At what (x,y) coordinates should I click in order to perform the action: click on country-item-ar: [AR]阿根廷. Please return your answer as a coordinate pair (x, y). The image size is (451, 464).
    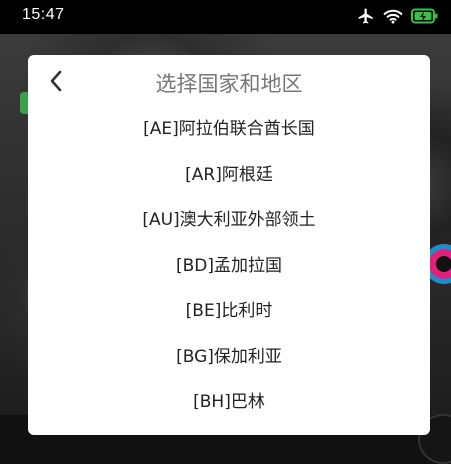
    Looking at the image, I should click on (229, 176).